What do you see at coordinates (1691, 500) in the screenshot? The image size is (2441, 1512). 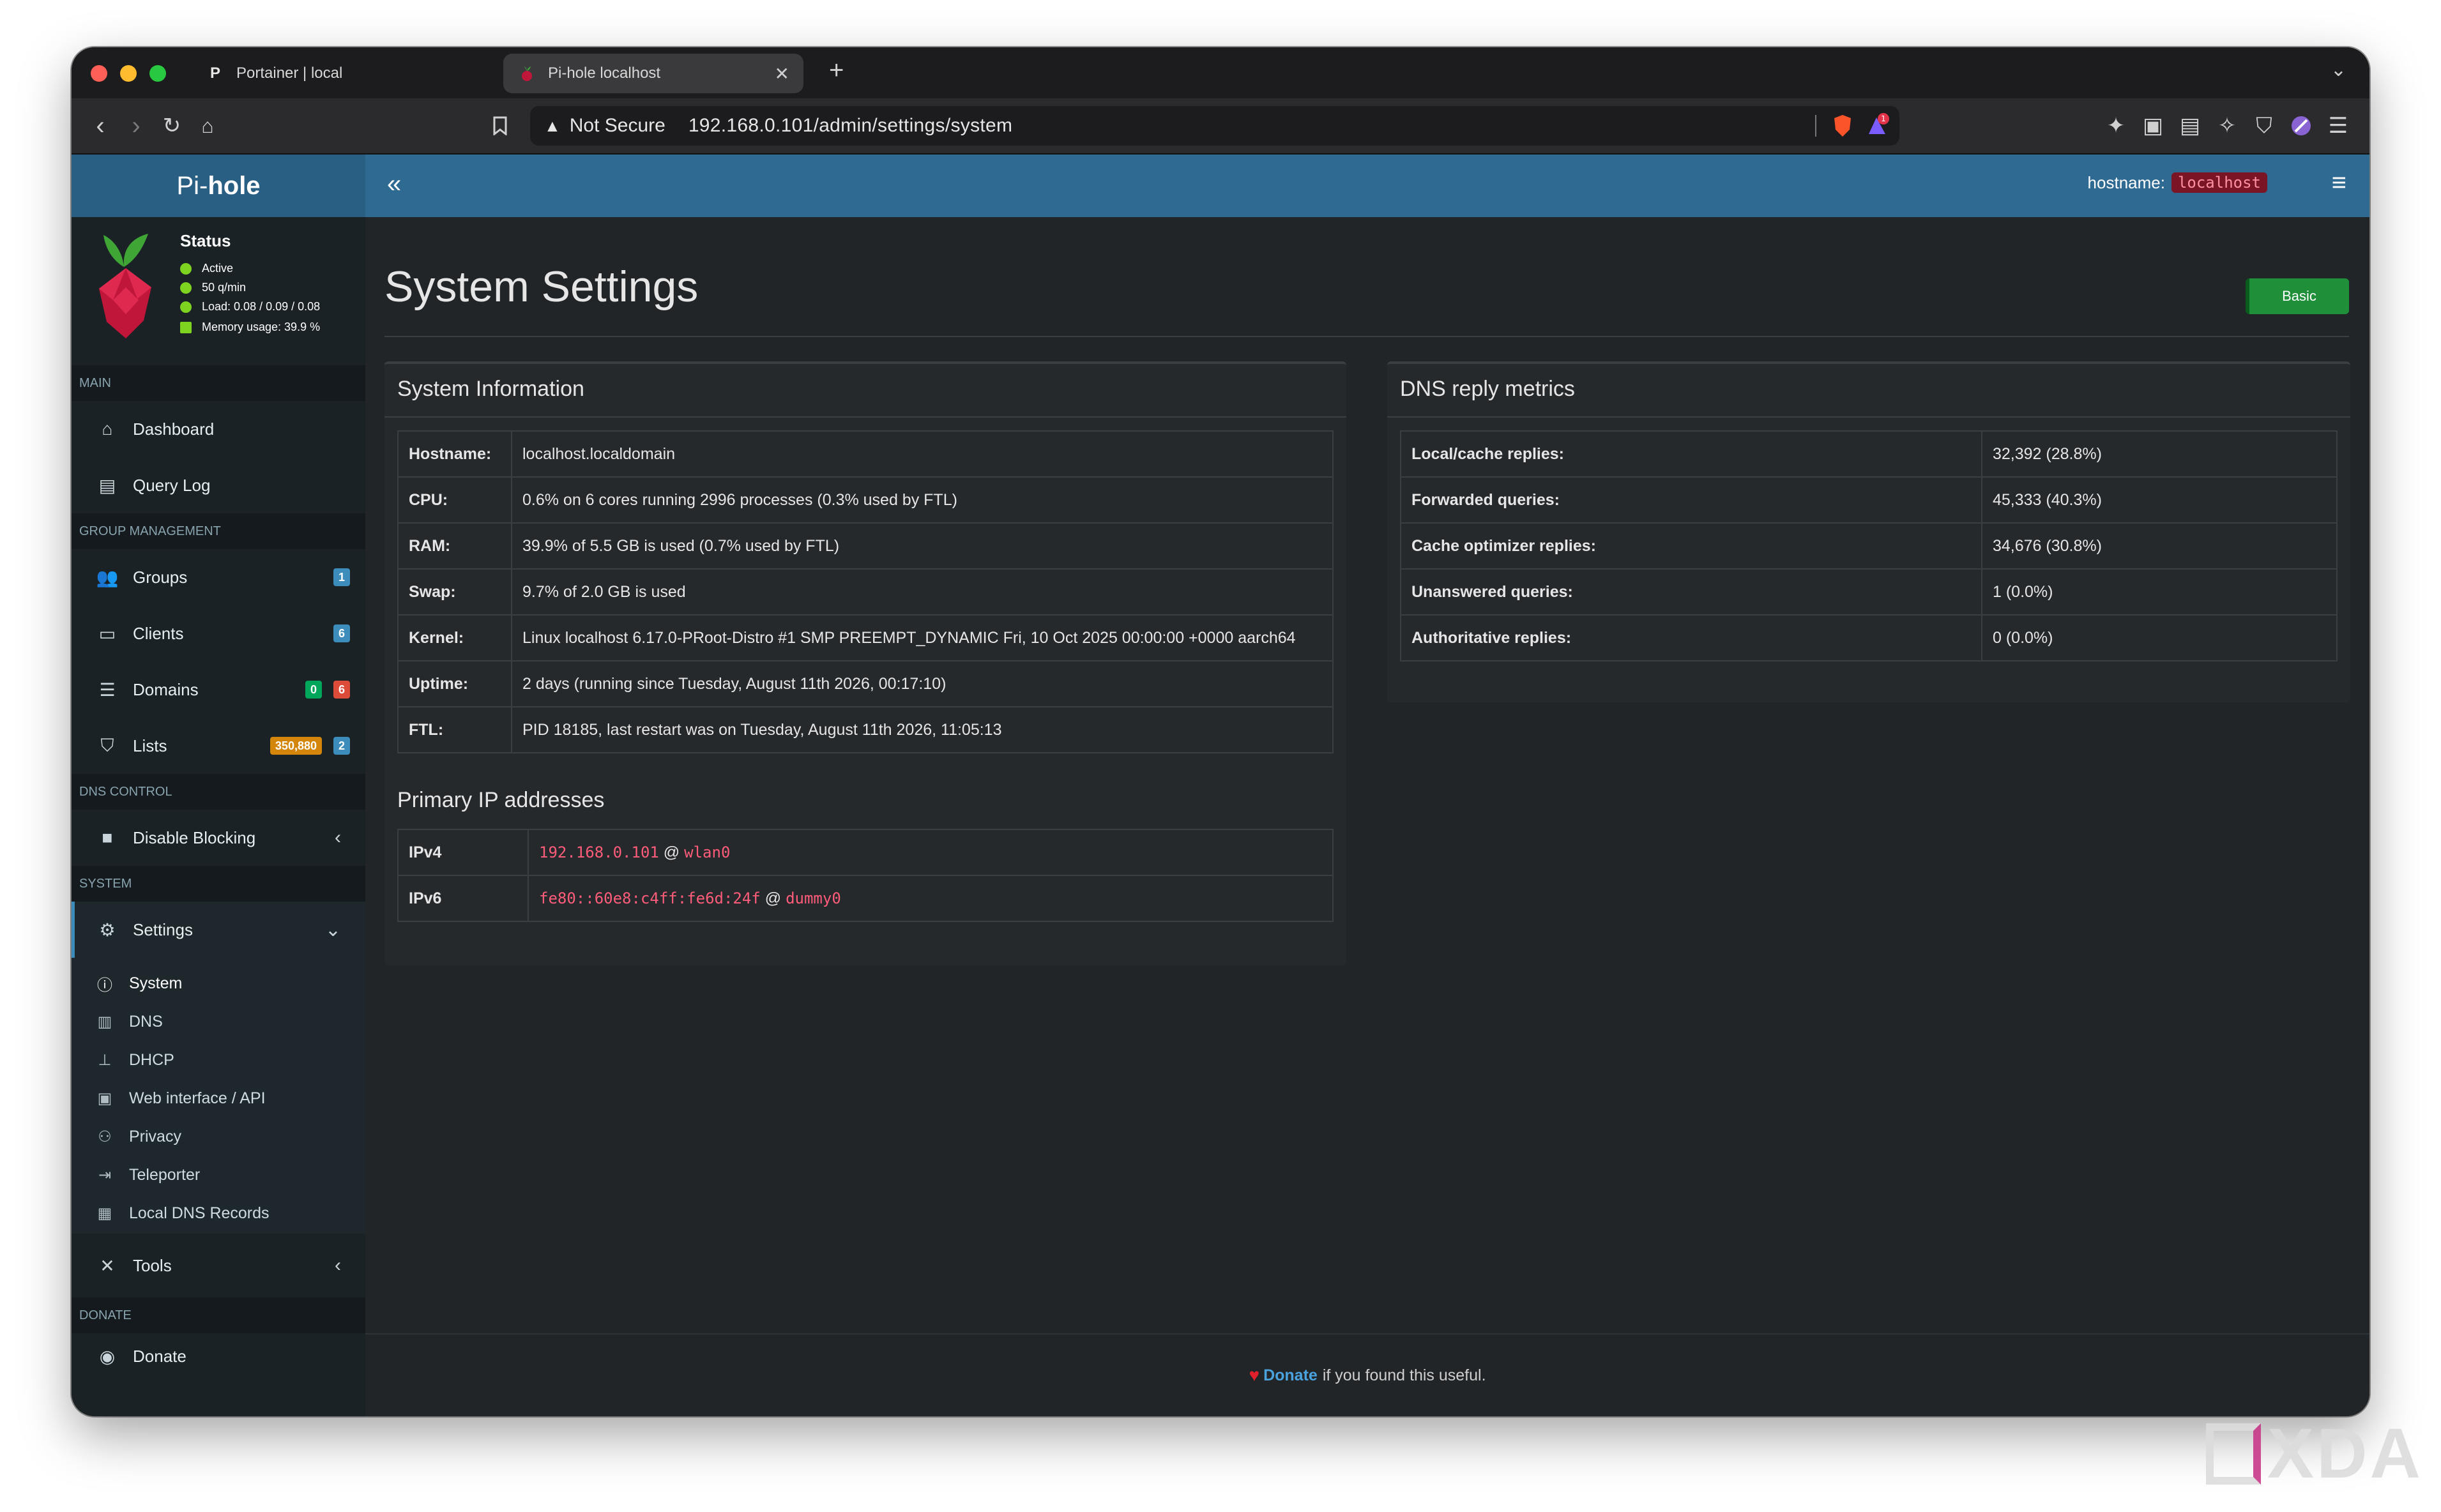 I see `row-key: Forwarded queries:` at bounding box center [1691, 500].